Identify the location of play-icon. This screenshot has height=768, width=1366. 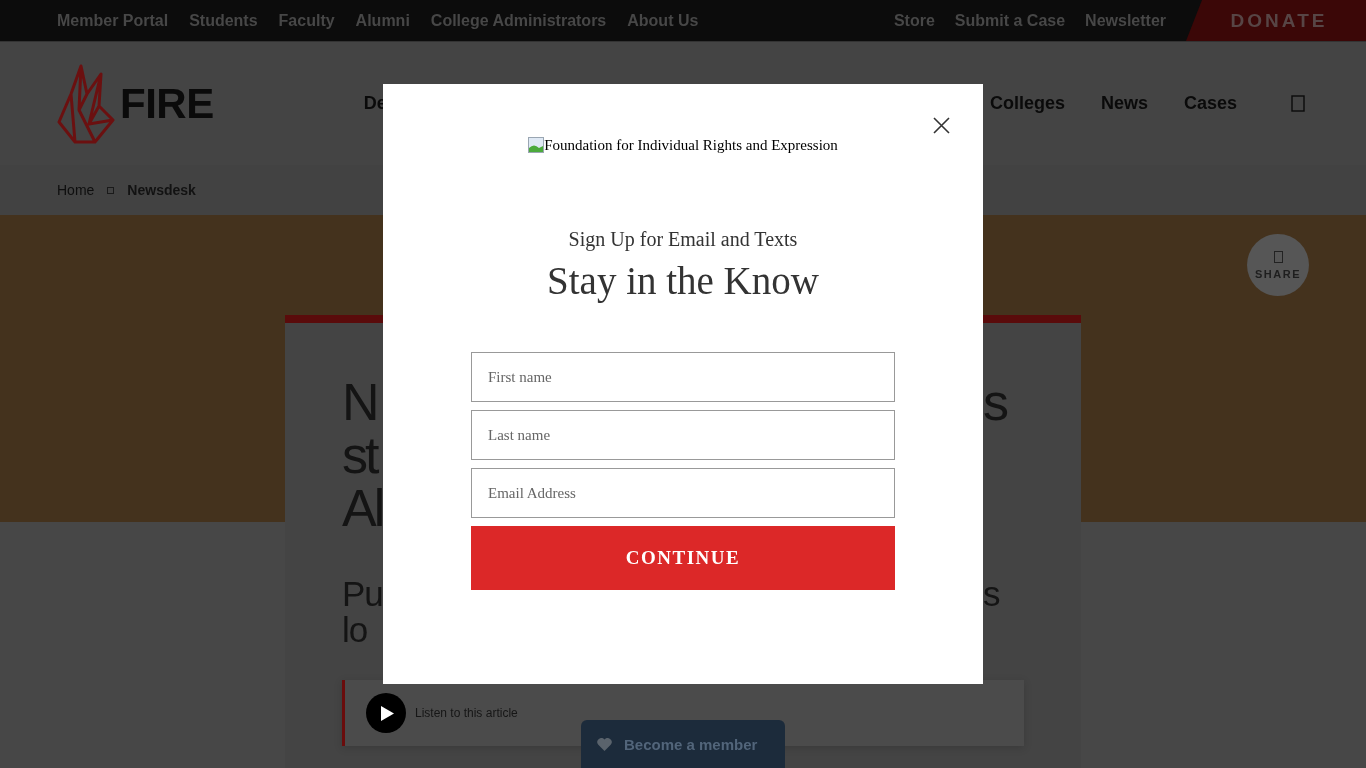
(387, 713).